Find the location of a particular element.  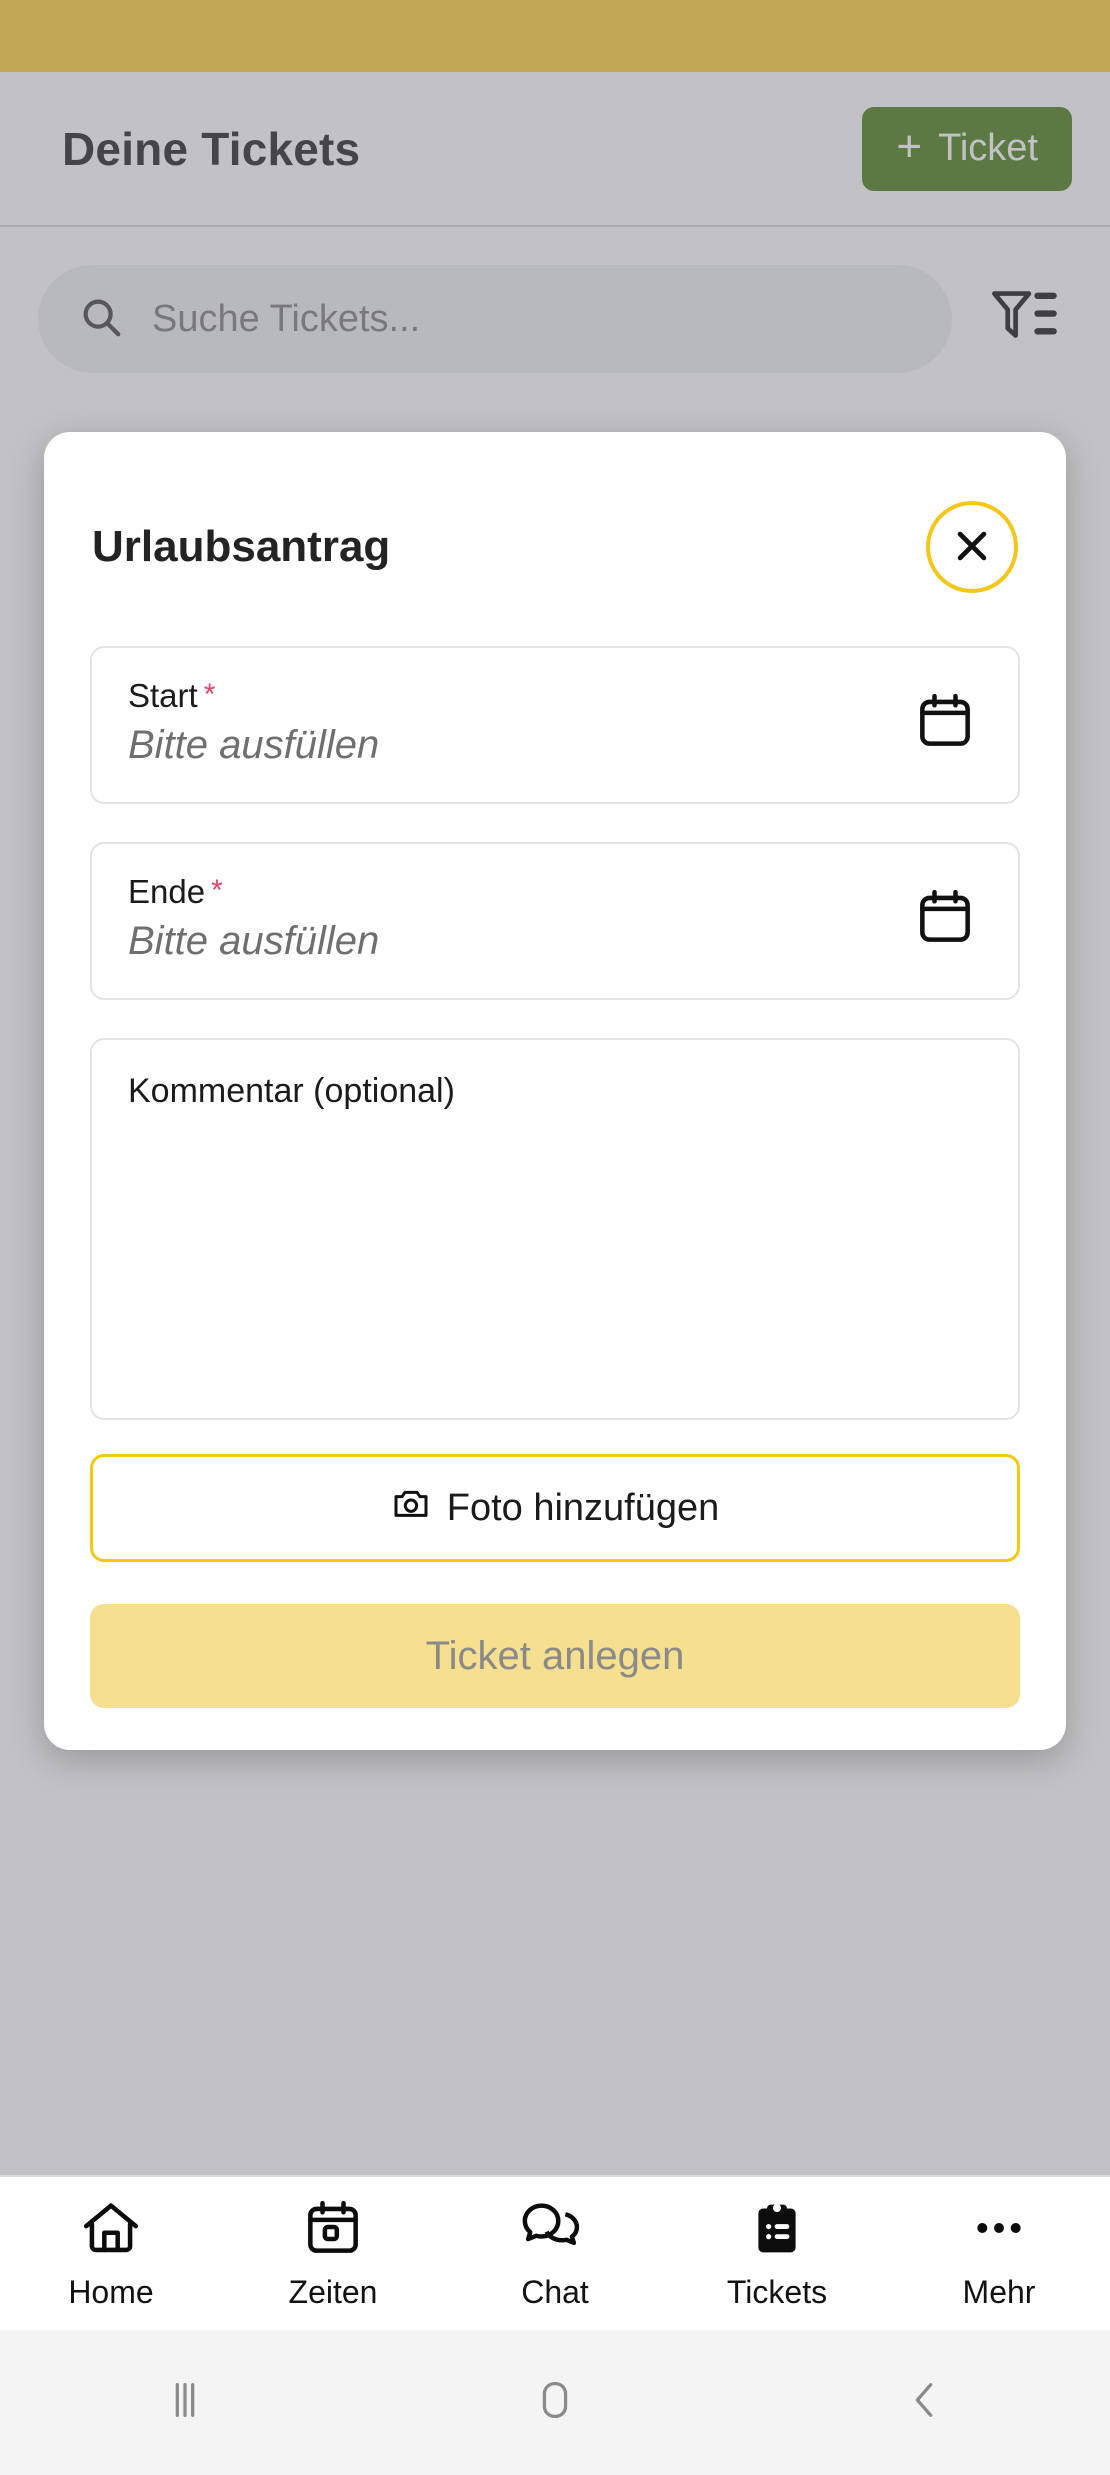

back-chevron-icon is located at coordinates (925, 2402).